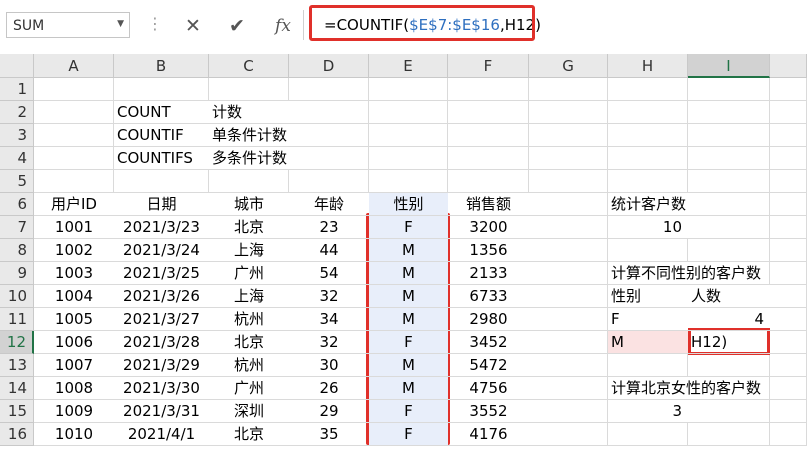  What do you see at coordinates (17, 434) in the screenshot?
I see `row-header-16: 16` at bounding box center [17, 434].